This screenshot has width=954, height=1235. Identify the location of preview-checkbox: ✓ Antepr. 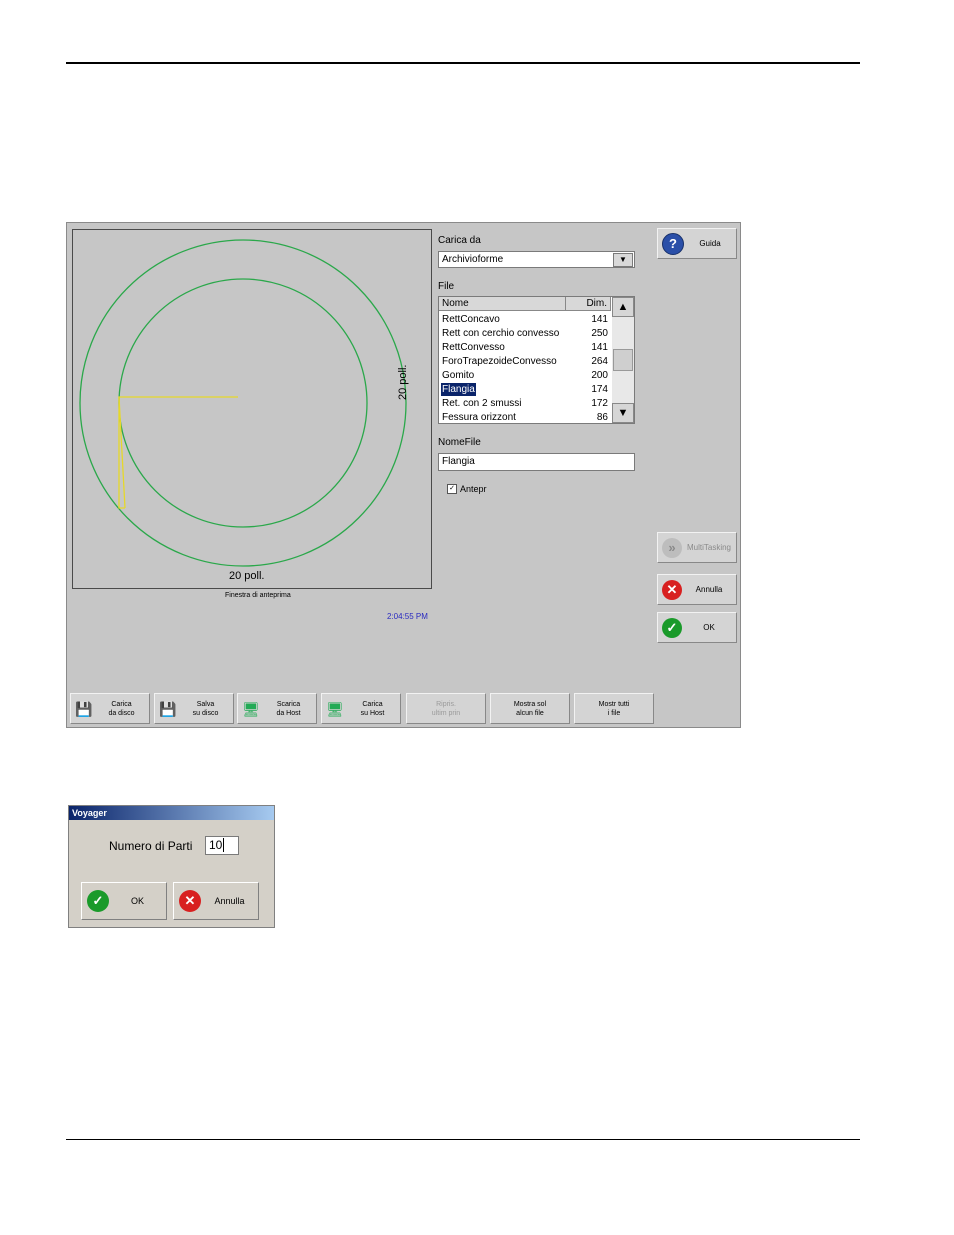
(467, 489).